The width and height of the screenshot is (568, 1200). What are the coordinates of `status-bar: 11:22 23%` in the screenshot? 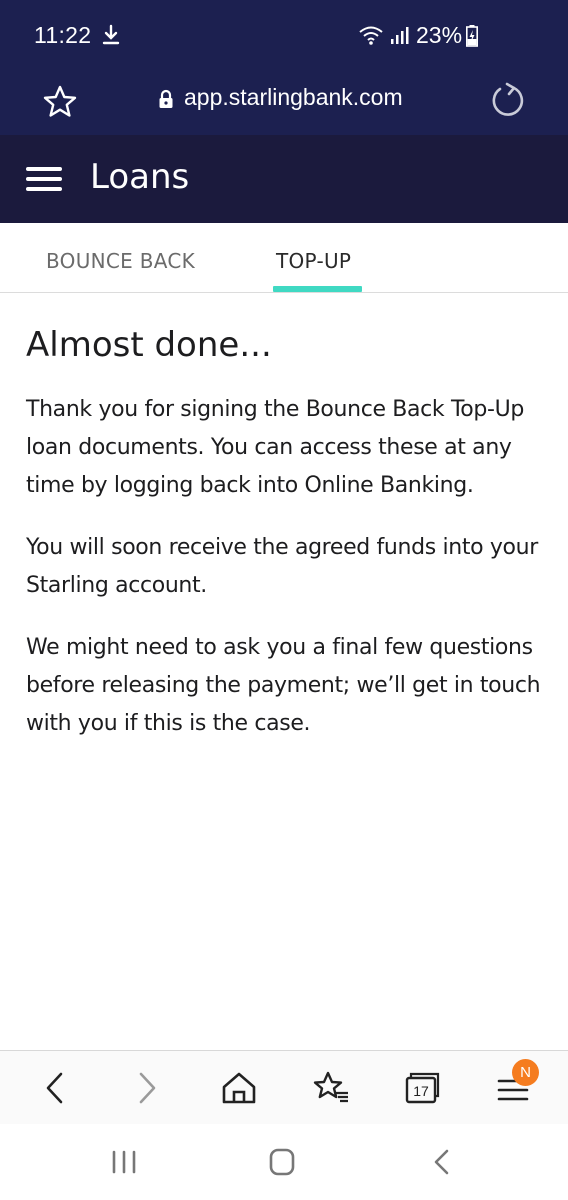 It's located at (284, 35).